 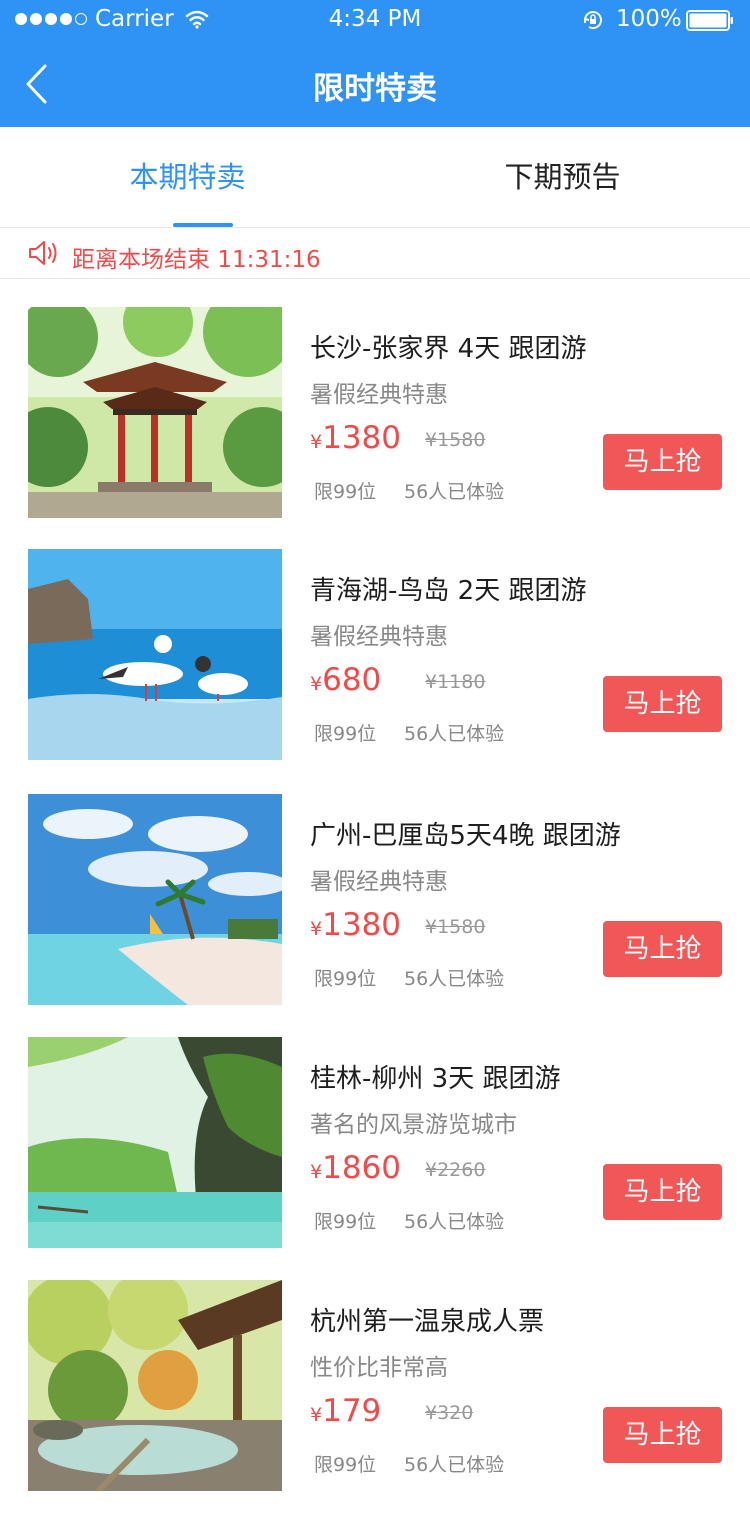 What do you see at coordinates (455, 682) in the screenshot?
I see `item-original-price: ¥1180` at bounding box center [455, 682].